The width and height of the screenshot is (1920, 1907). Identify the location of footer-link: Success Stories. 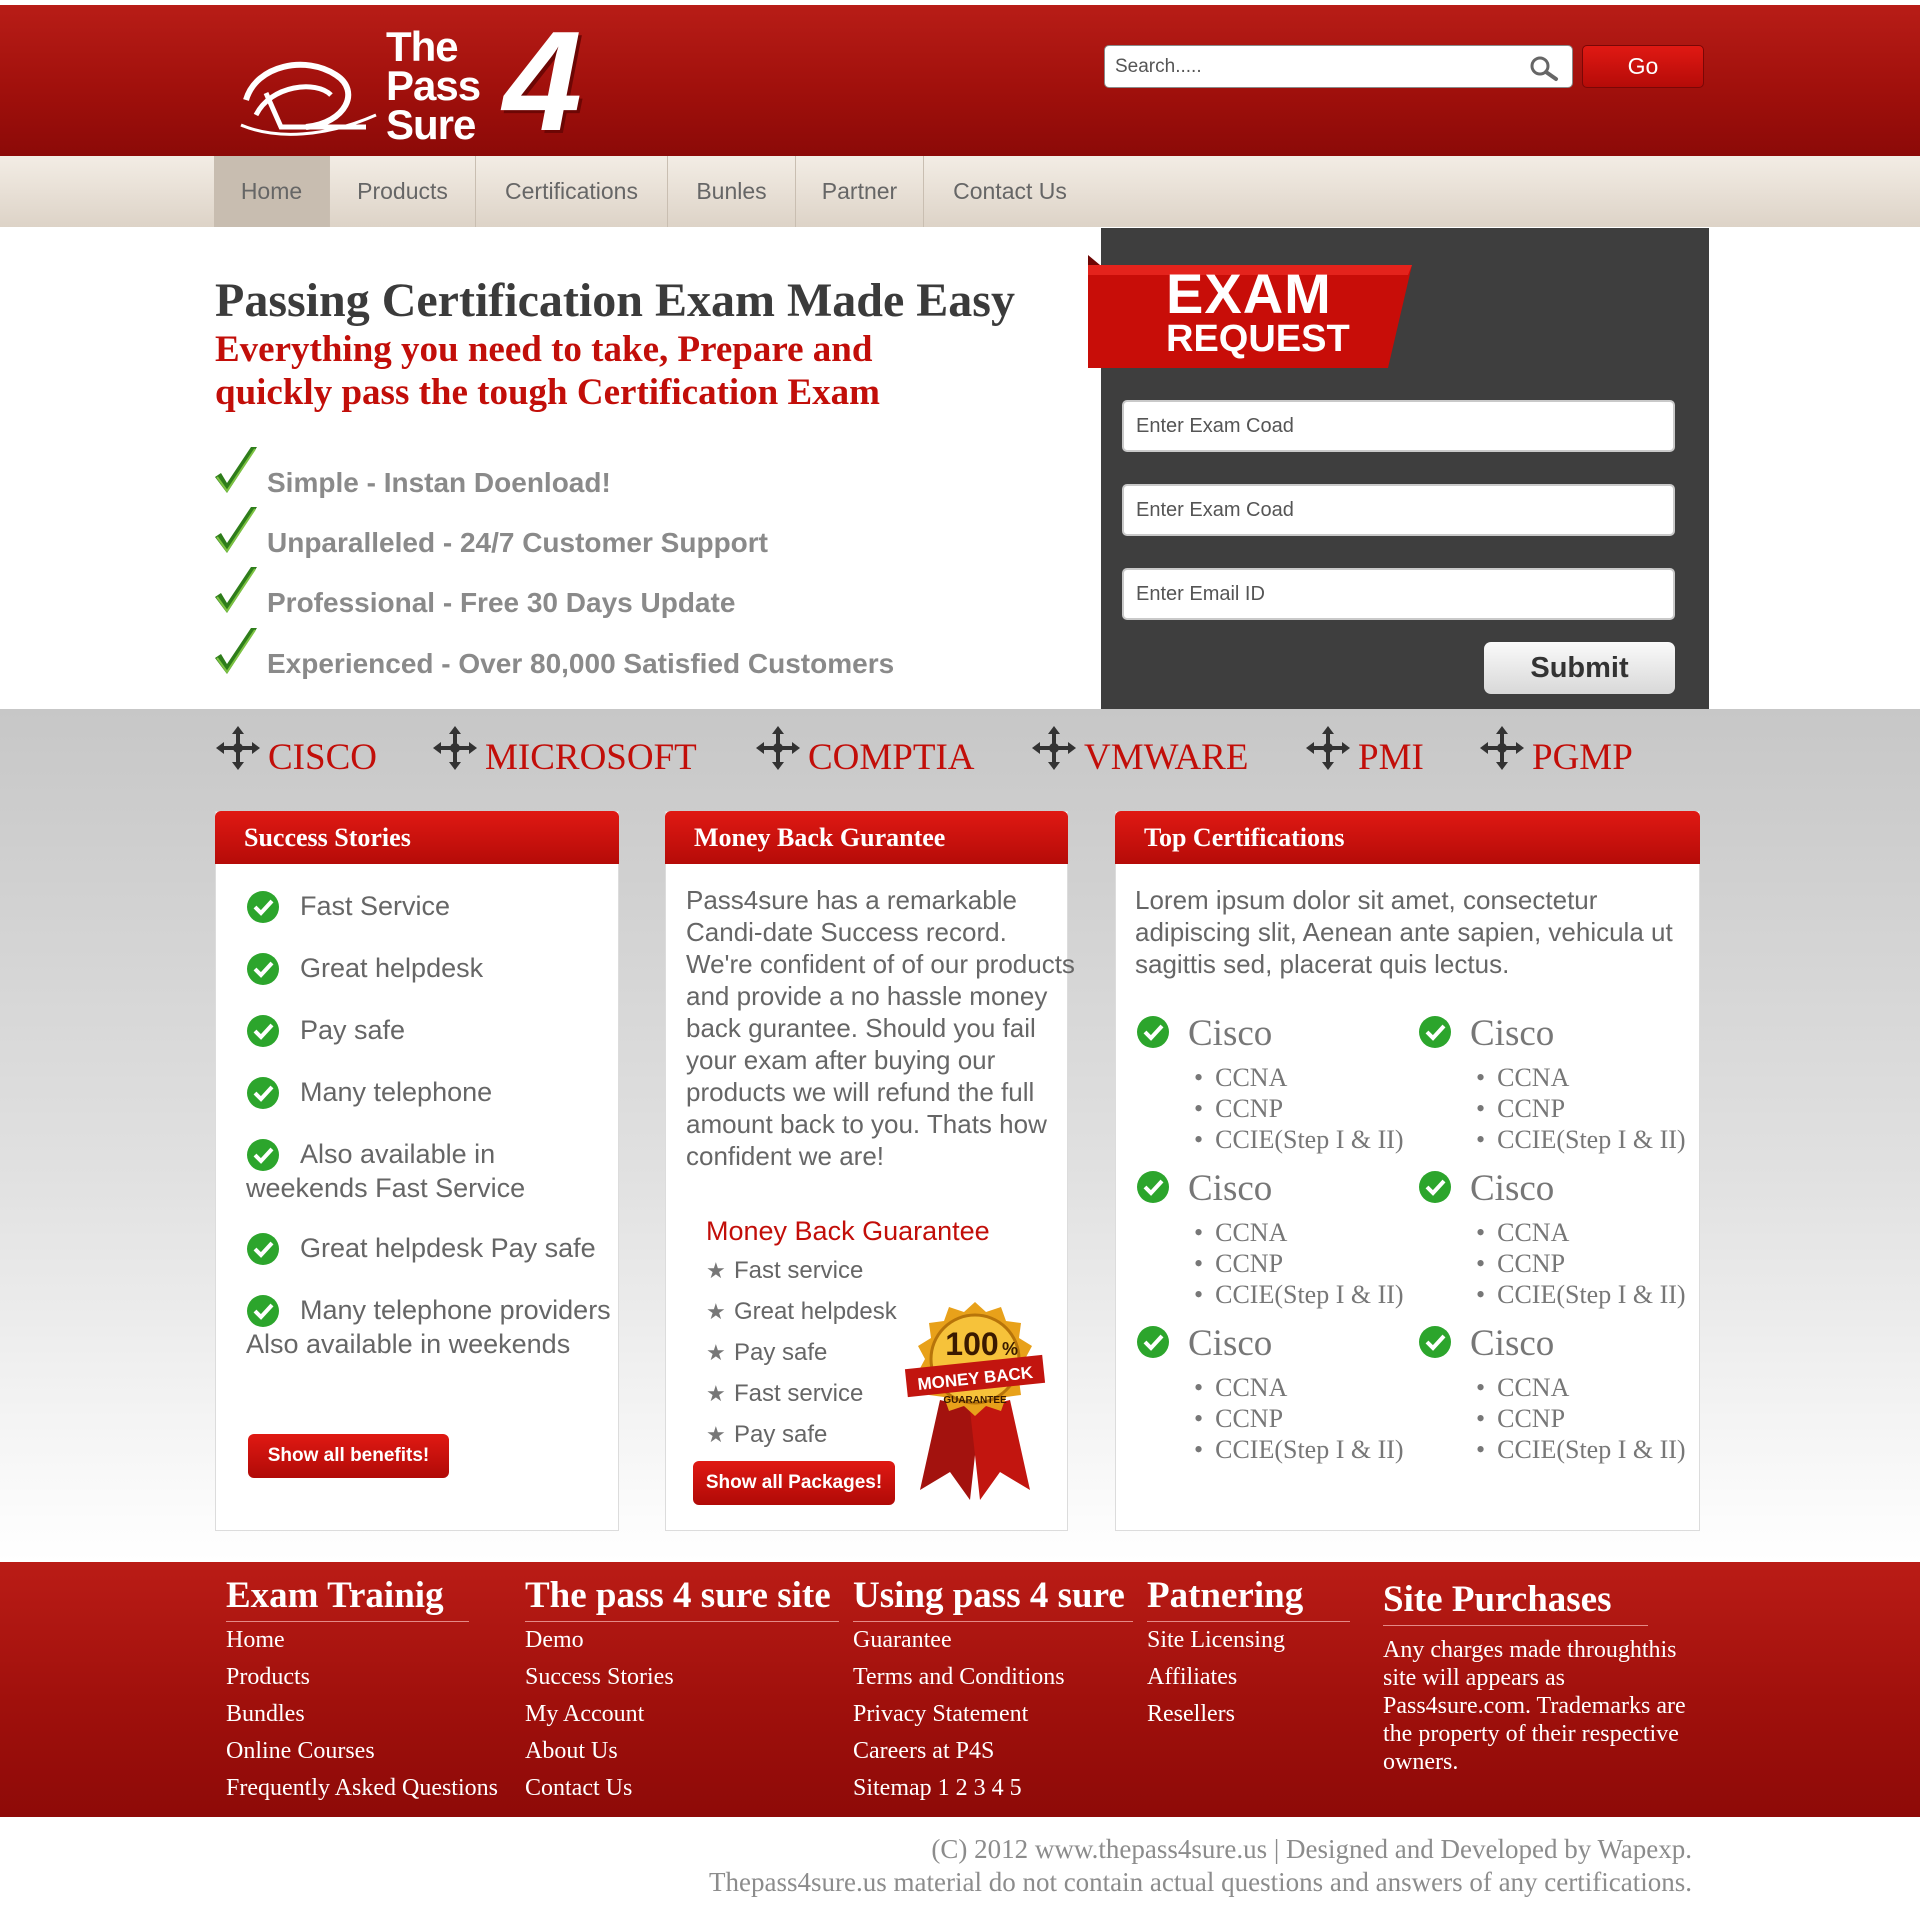
(682, 1677).